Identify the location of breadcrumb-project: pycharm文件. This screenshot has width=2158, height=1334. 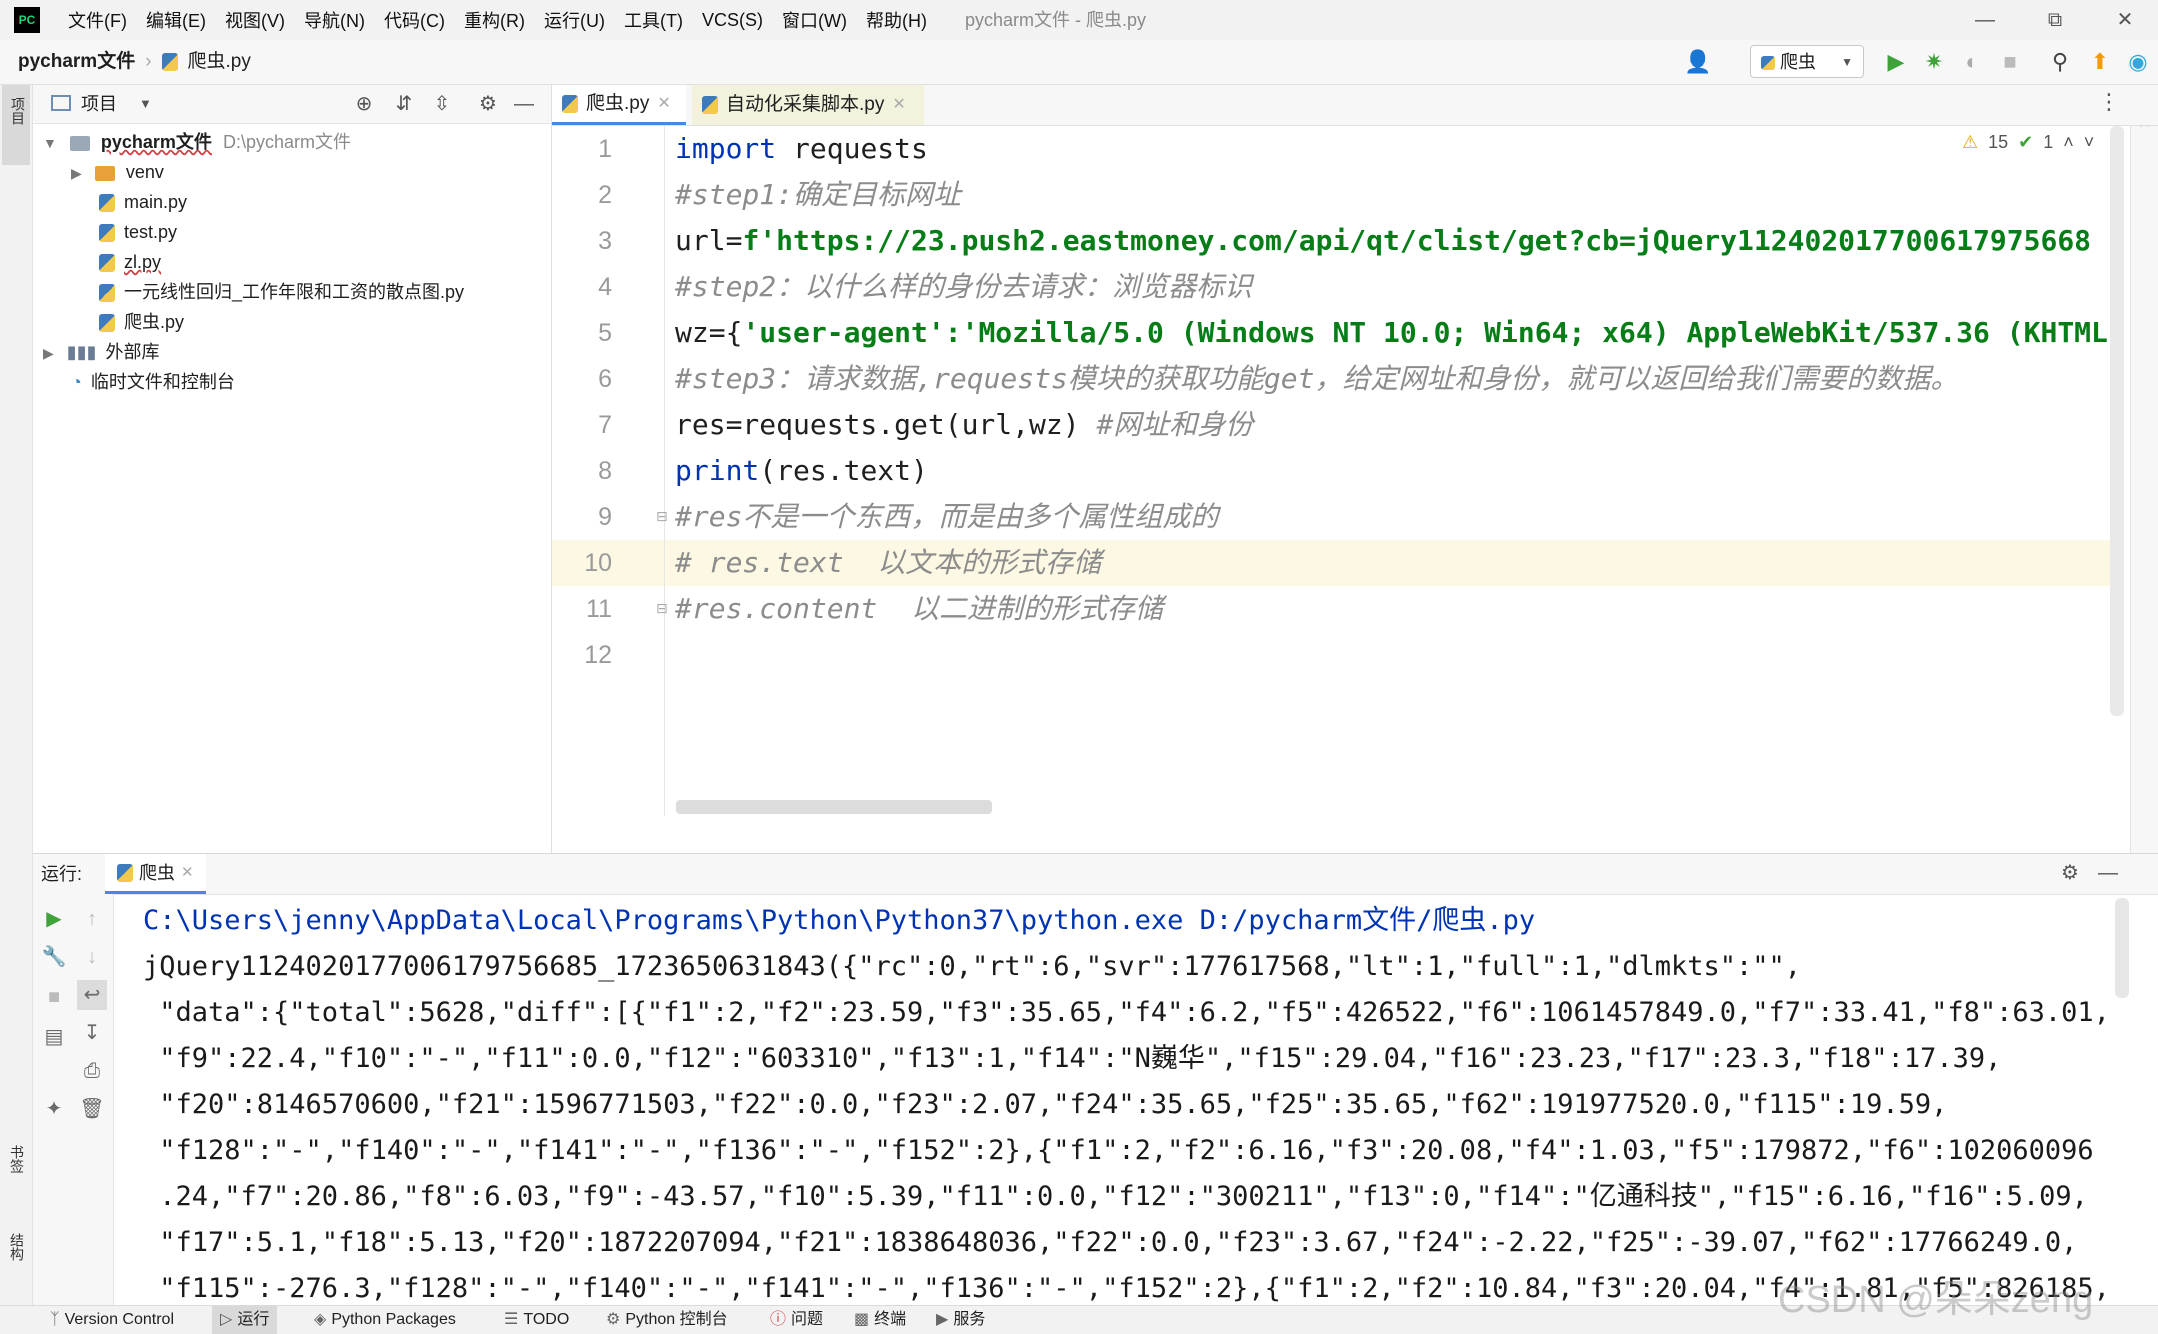
(76, 62).